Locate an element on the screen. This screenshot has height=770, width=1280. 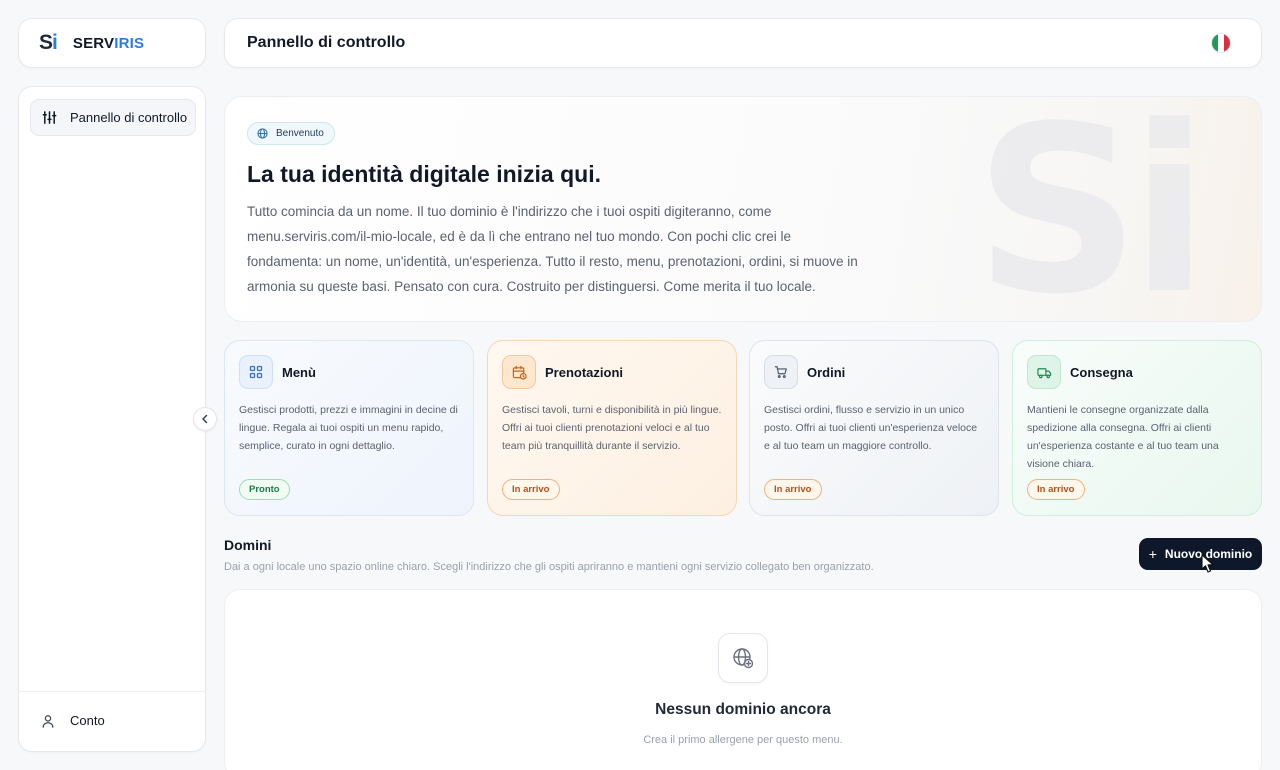
empty-state-subtitle: Crea il primo allergene per questo menu. is located at coordinates (743, 740).